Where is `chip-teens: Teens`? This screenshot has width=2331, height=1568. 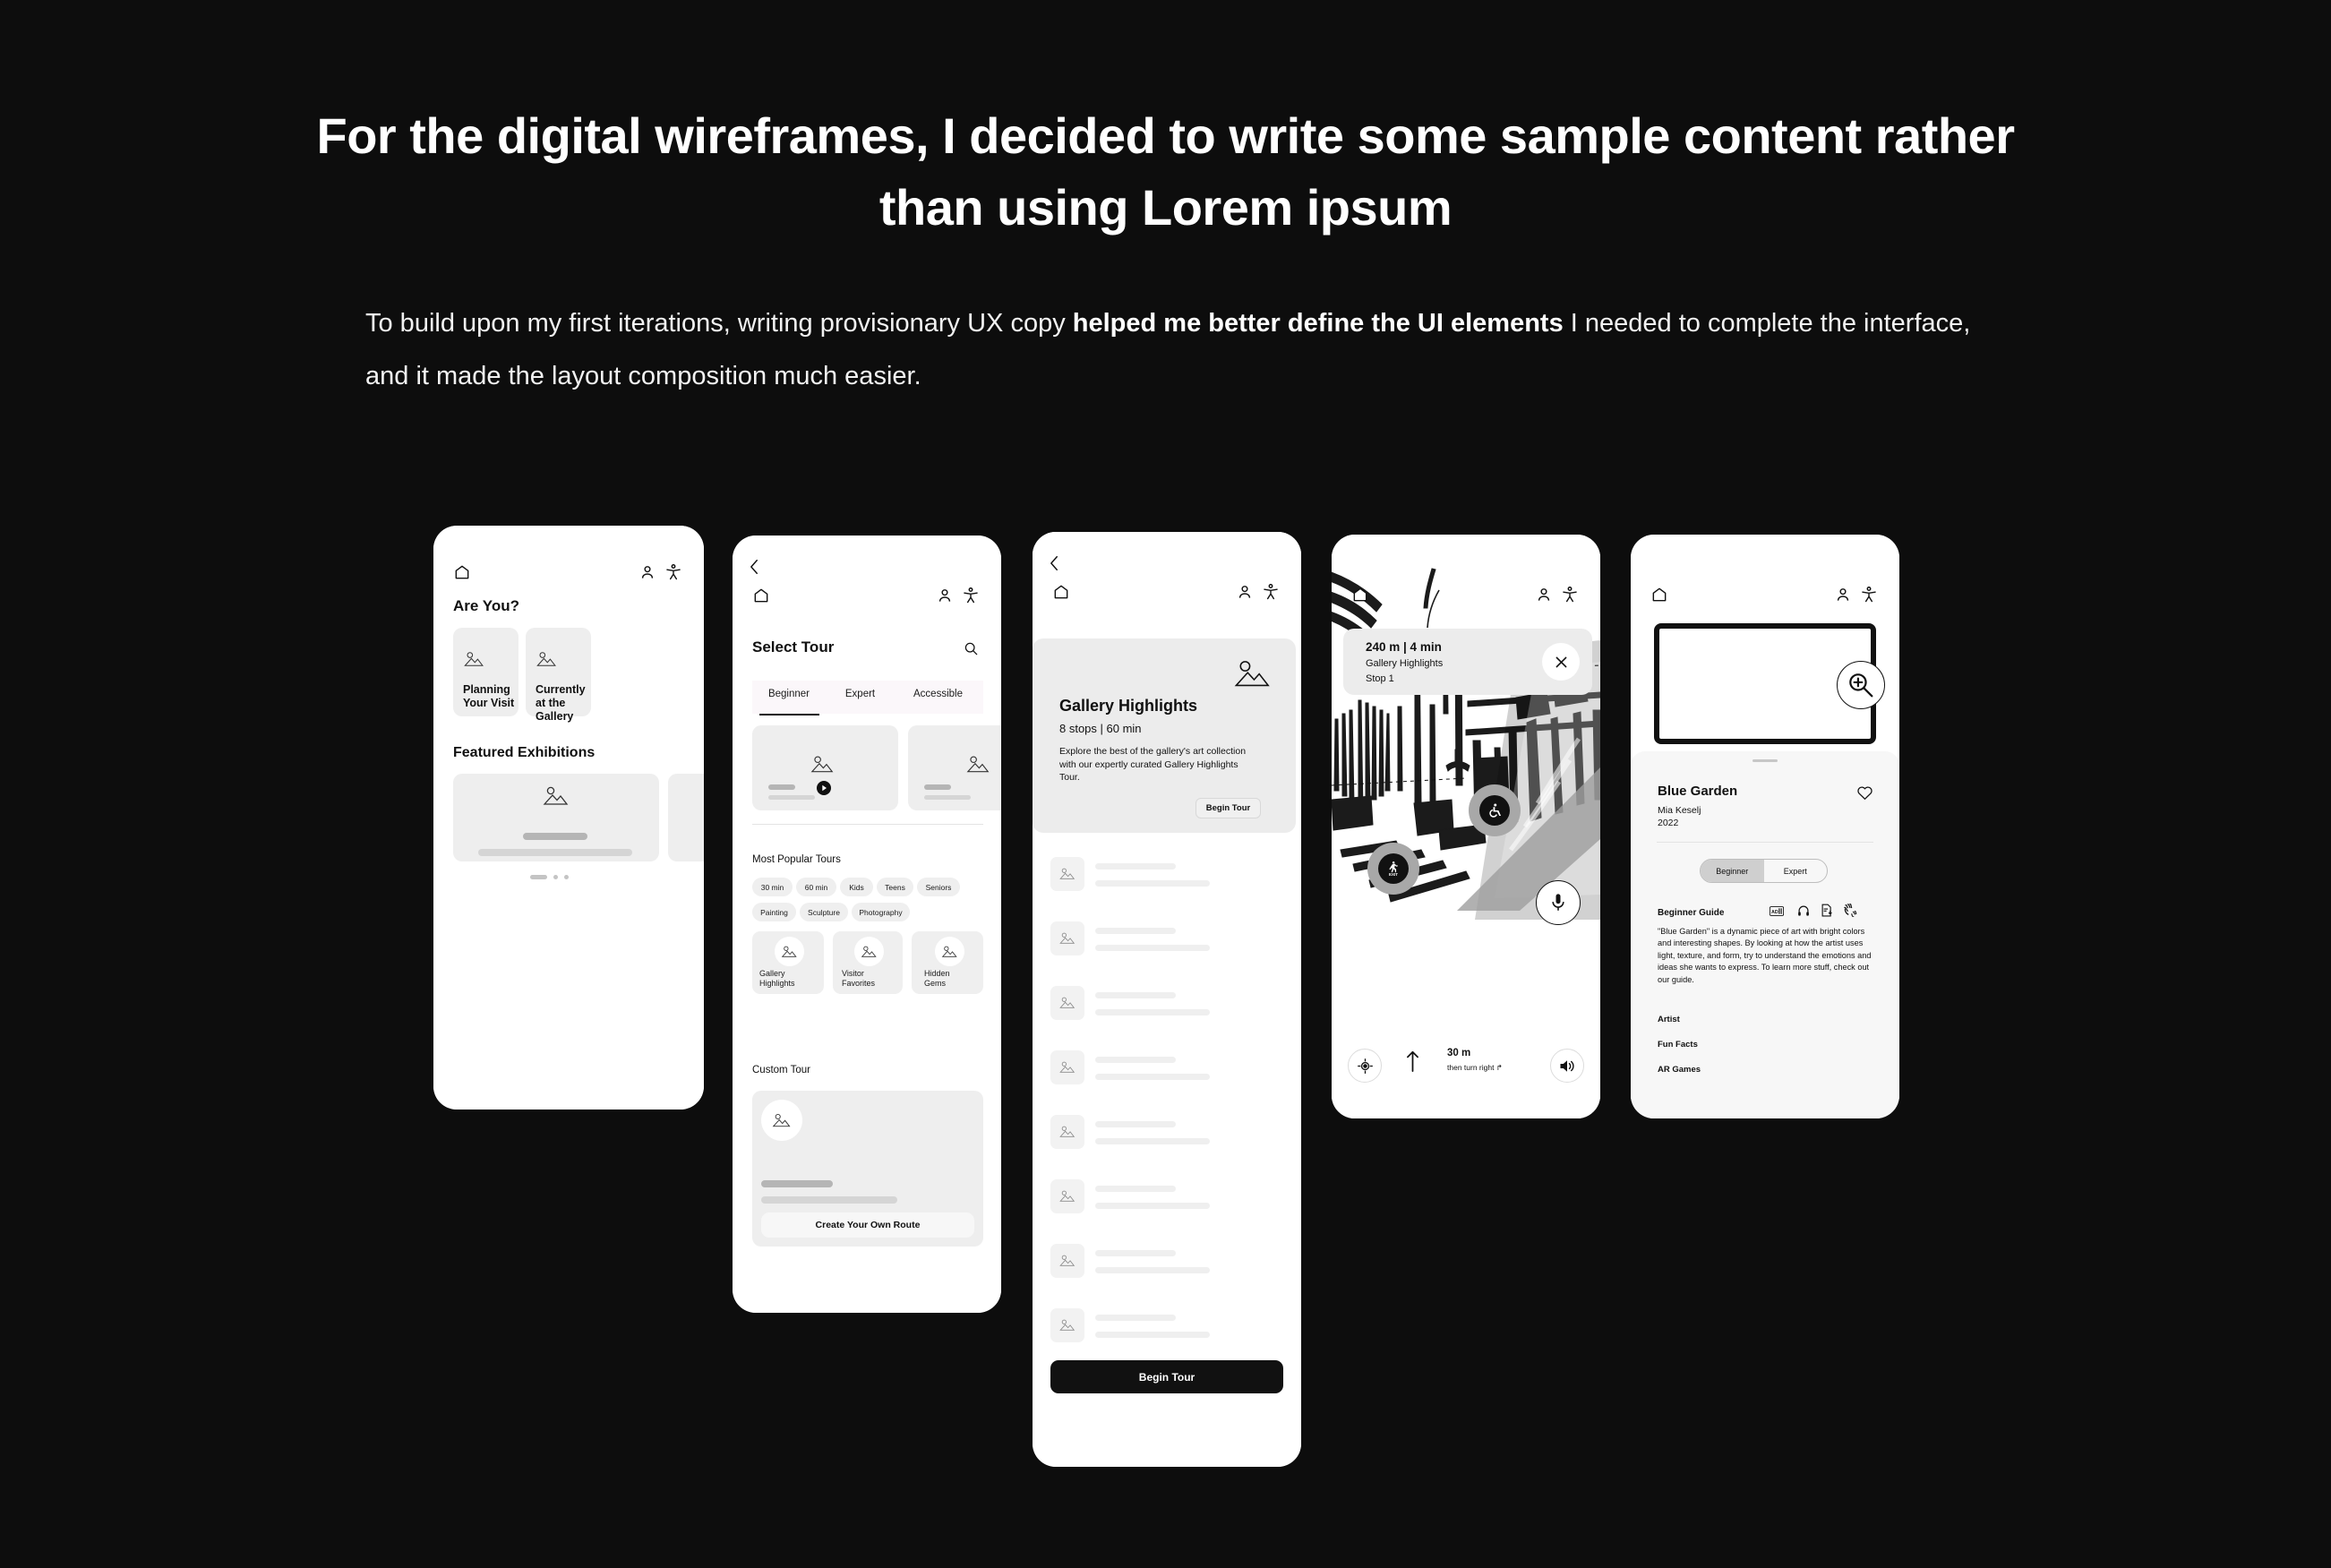 chip-teens: Teens is located at coordinates (895, 887).